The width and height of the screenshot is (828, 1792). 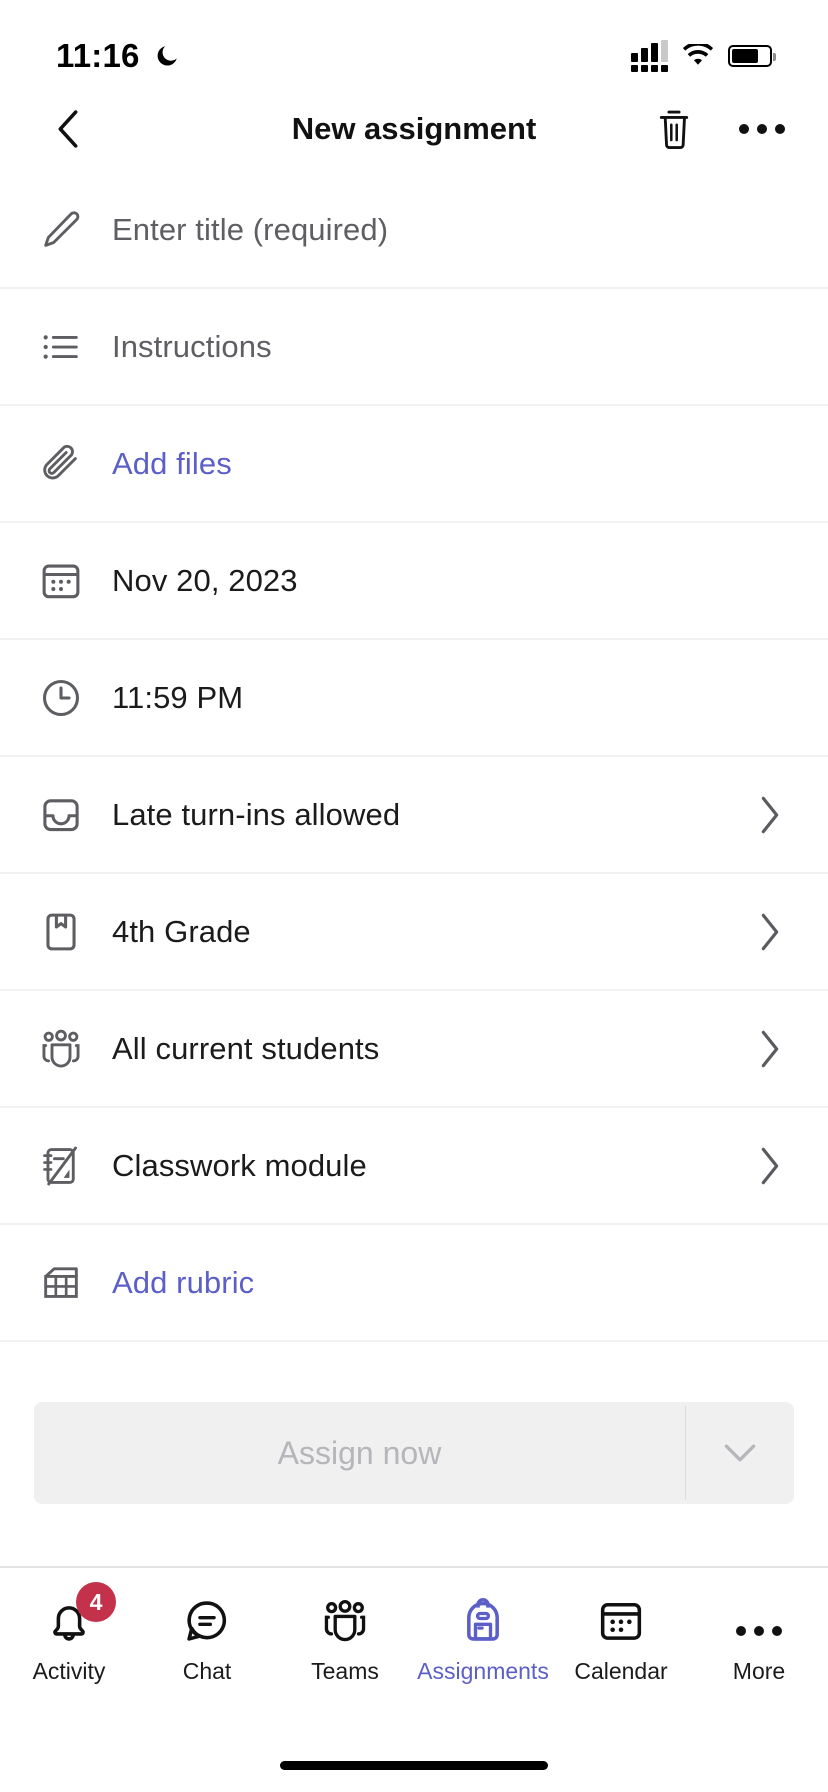 I want to click on row-title: Enter title (required), so click(x=414, y=230).